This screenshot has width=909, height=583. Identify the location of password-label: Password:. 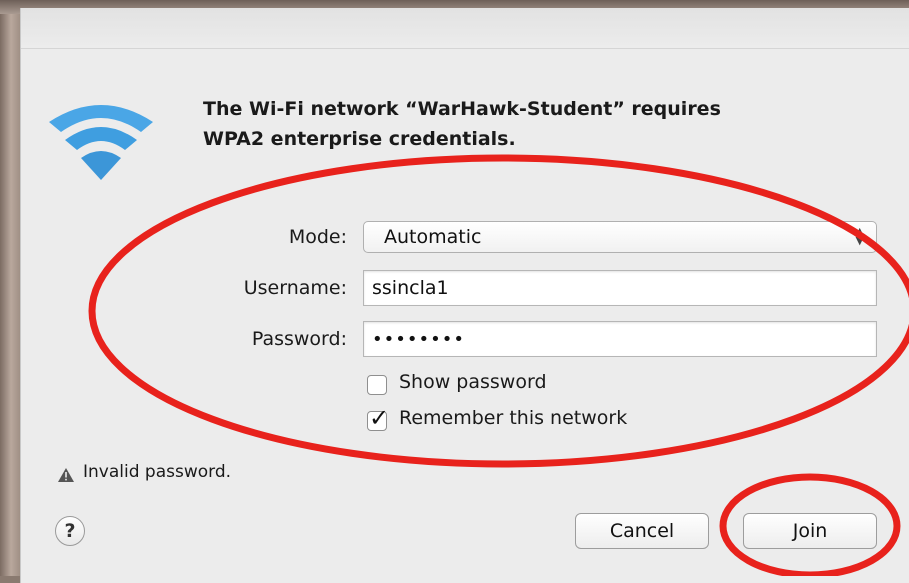
(299, 339).